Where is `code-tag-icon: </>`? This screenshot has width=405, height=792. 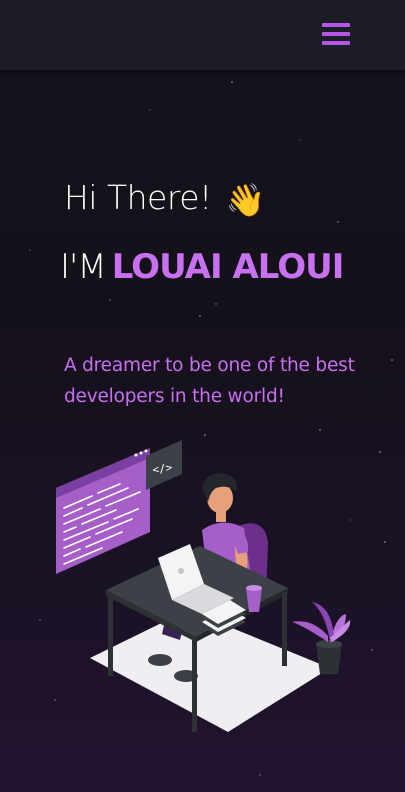 code-tag-icon: </> is located at coordinates (164, 465).